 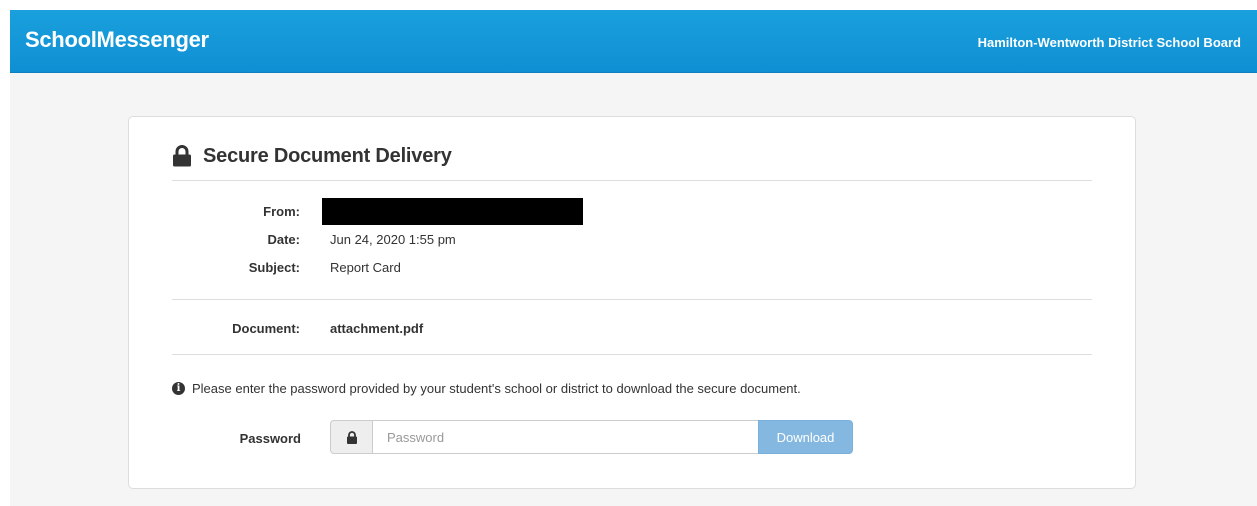 What do you see at coordinates (281, 211) in the screenshot?
I see `from-label: From:` at bounding box center [281, 211].